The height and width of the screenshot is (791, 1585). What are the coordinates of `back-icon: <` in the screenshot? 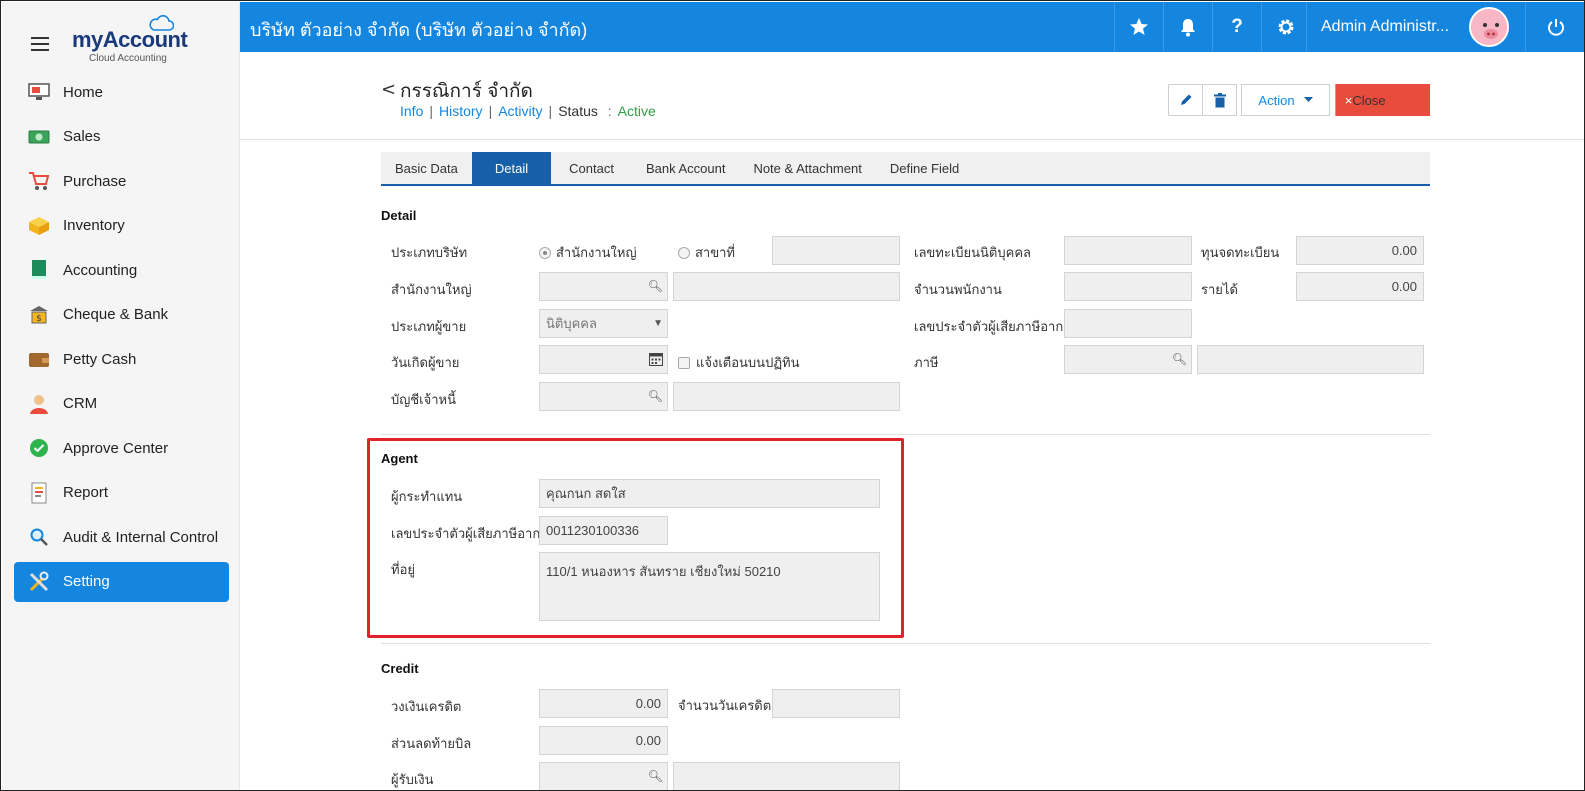 It's located at (388, 89).